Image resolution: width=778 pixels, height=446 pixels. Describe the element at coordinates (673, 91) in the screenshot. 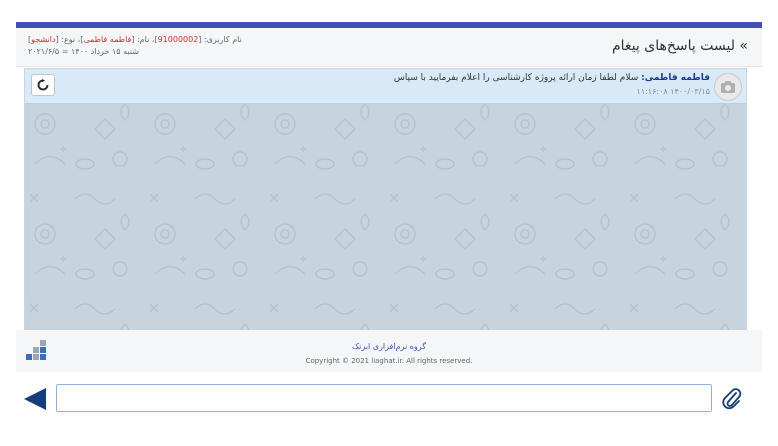

I see `message-timestamp: ۱۴۰۰/۰۳/۱۵ ۱۱:۱۶:۰۸` at that location.